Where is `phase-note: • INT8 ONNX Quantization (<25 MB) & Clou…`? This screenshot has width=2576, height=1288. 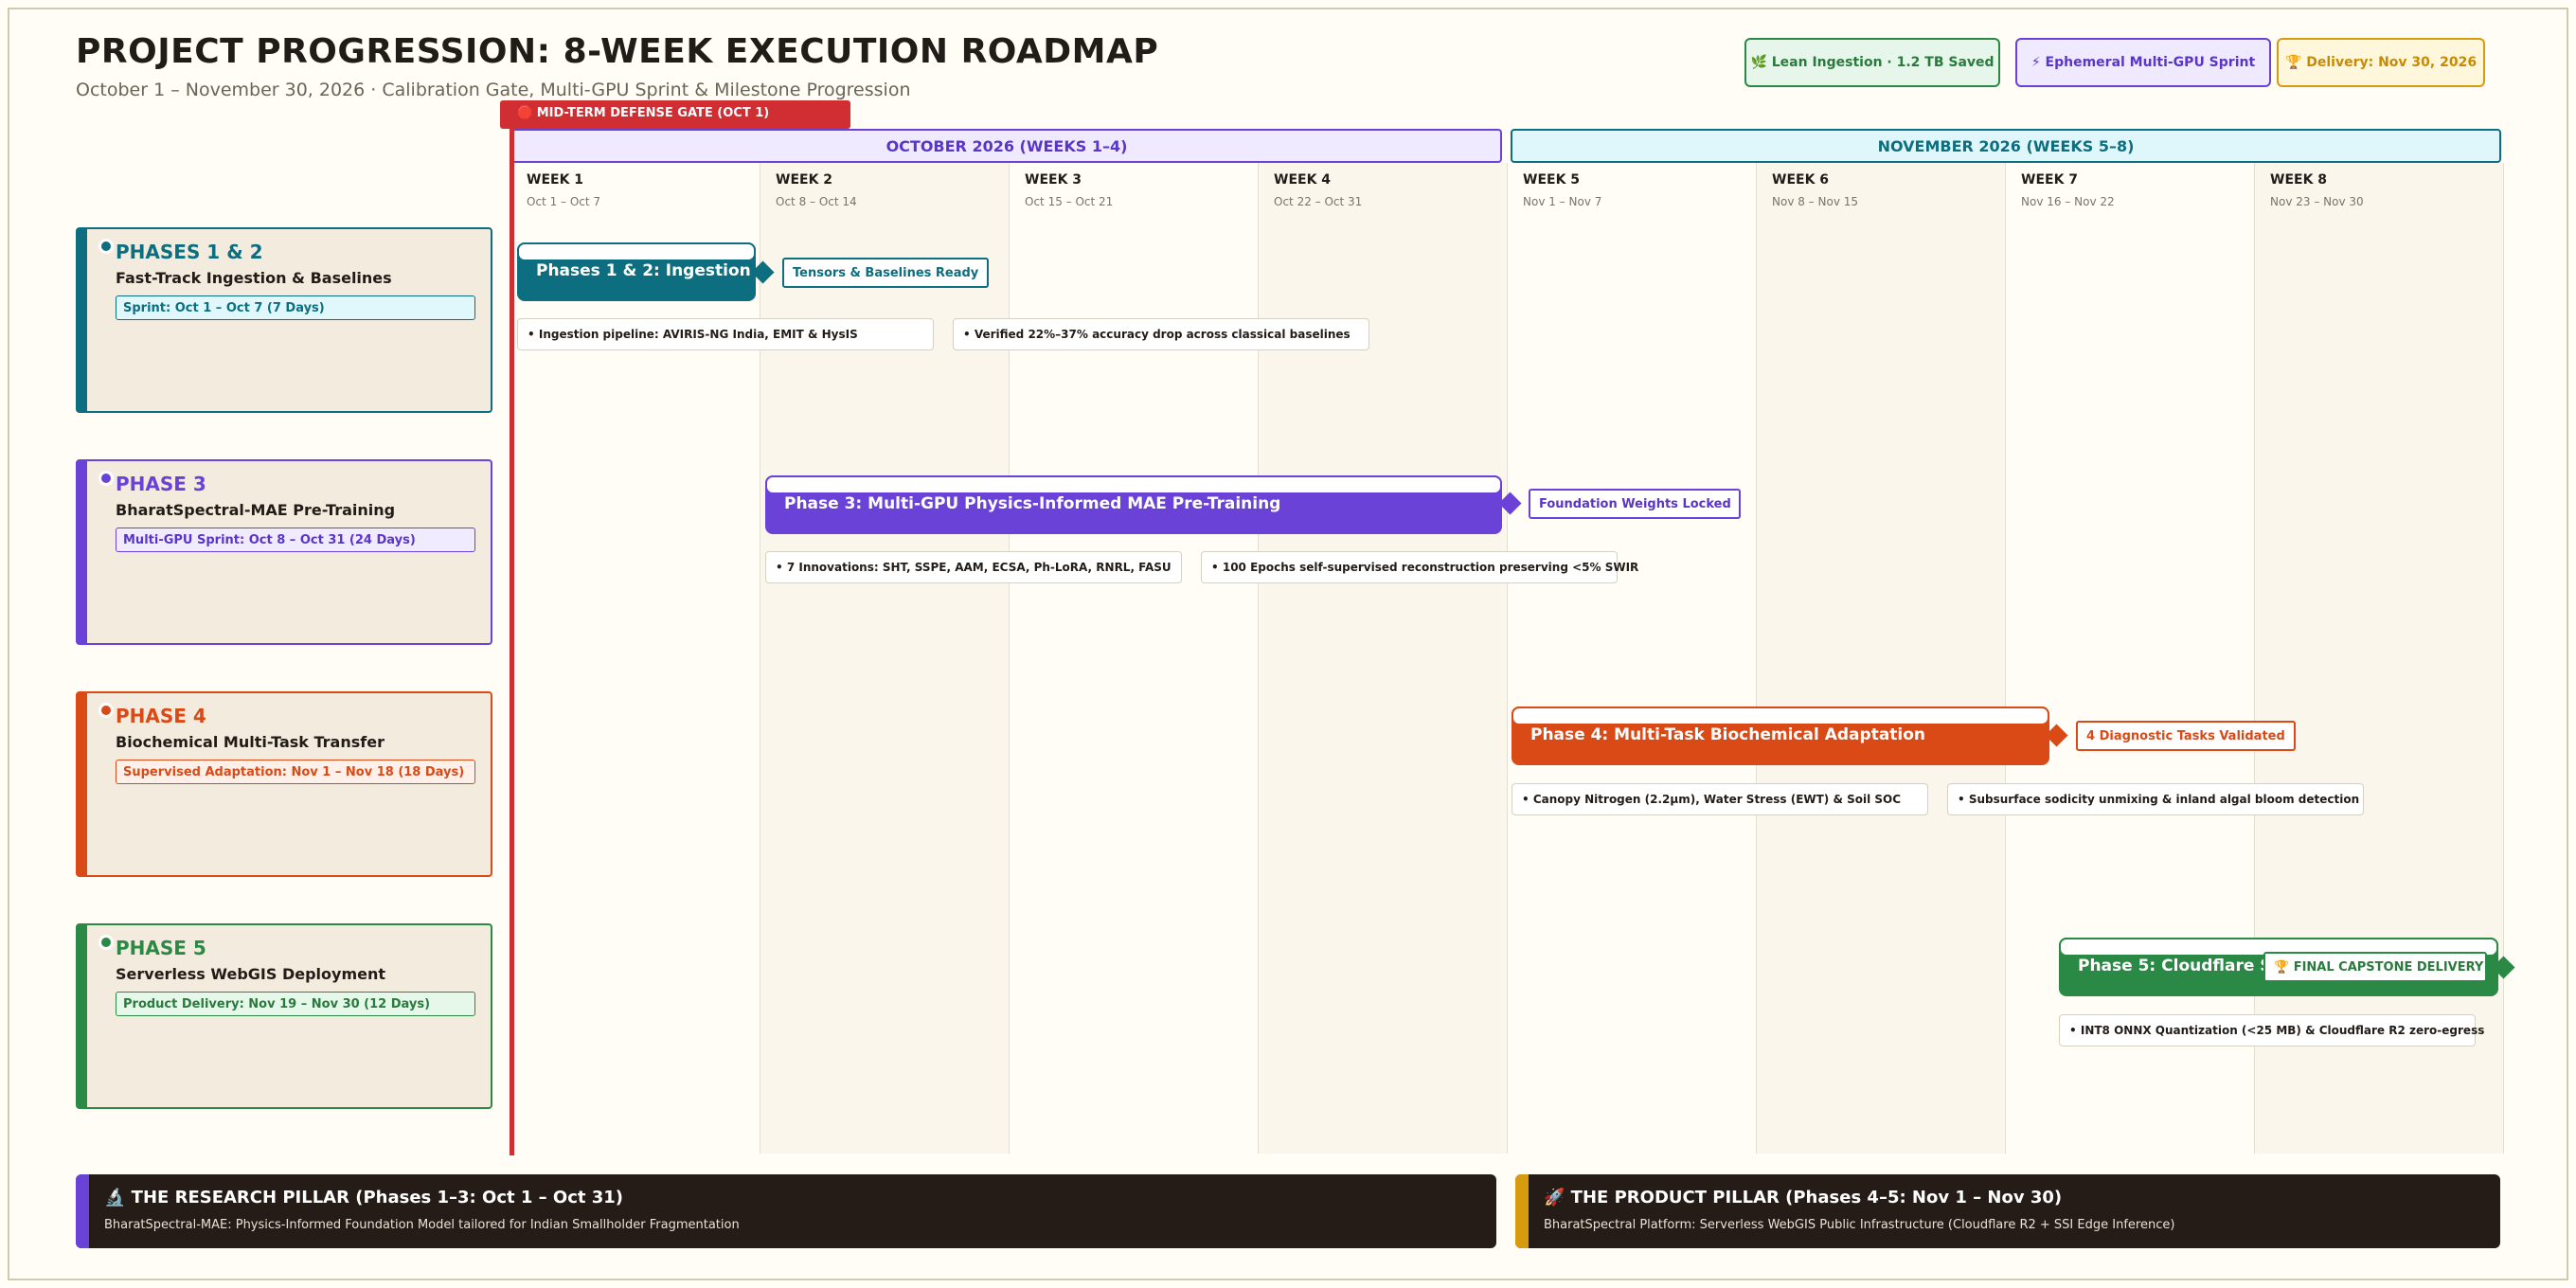 phase-note: • INT8 ONNX Quantization (<25 MB) & Clou… is located at coordinates (2271, 1030).